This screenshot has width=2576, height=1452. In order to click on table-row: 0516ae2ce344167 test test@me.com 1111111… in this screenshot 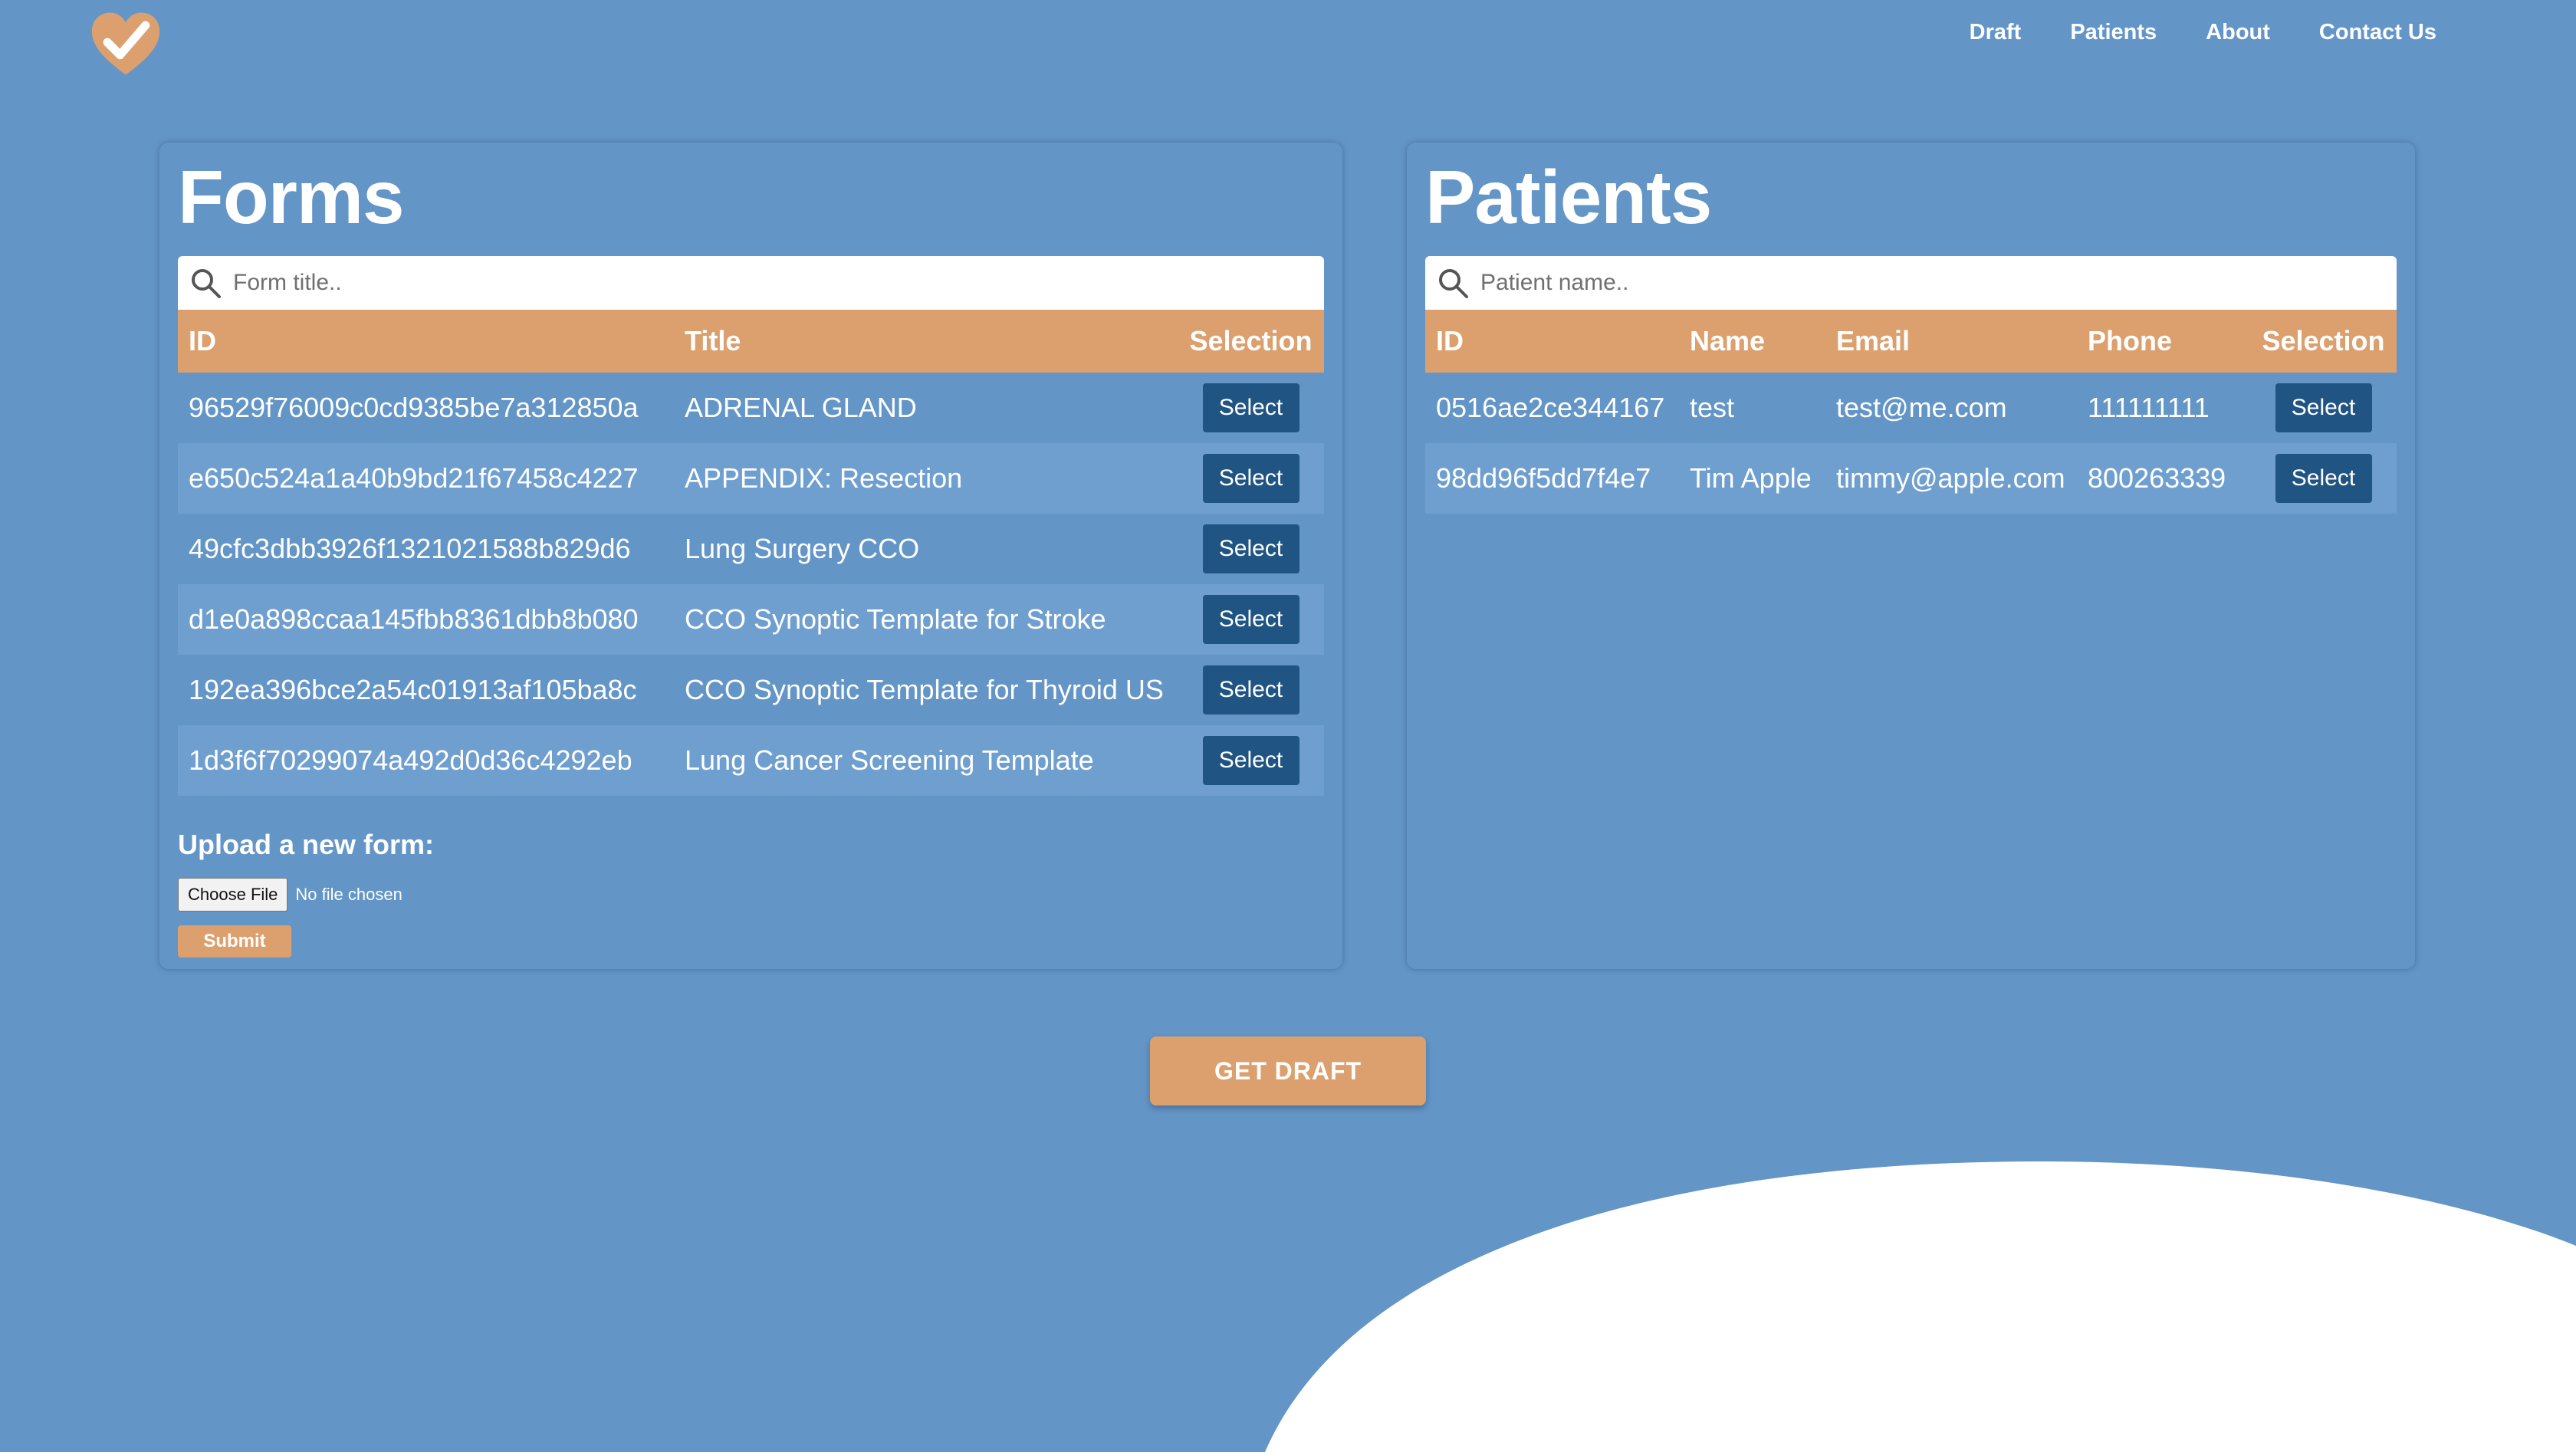, I will do `click(1911, 408)`.